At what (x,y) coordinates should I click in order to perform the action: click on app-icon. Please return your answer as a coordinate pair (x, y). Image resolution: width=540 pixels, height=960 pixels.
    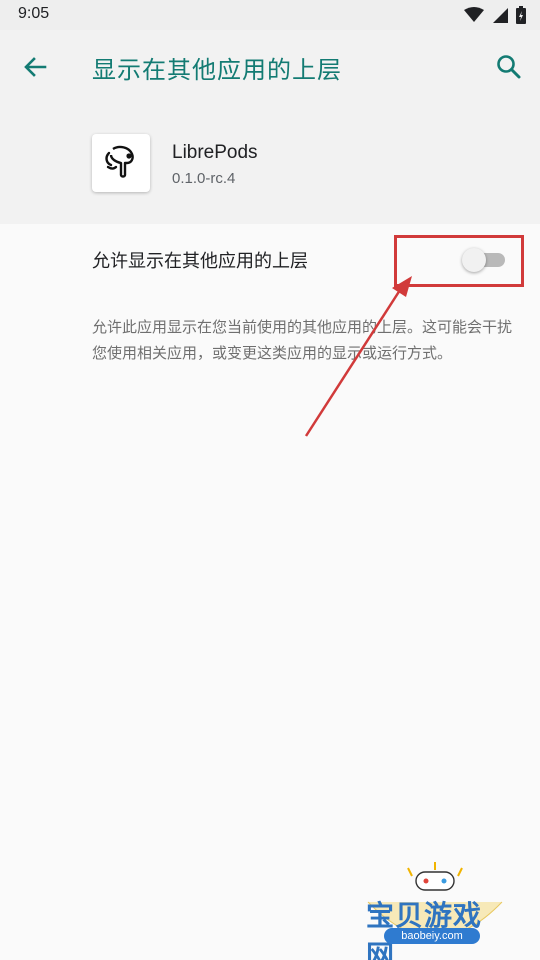
    Looking at the image, I should click on (121, 163).